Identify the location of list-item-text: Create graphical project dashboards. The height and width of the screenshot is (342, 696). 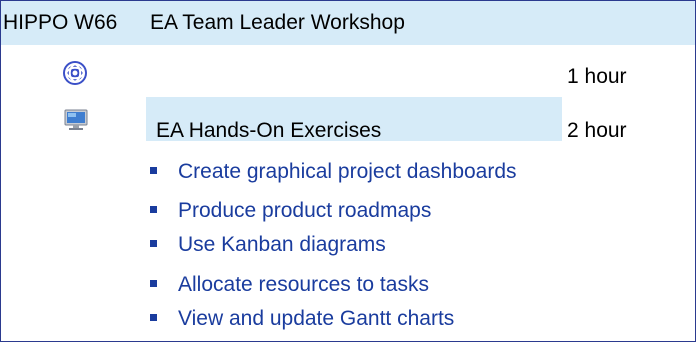
(347, 171).